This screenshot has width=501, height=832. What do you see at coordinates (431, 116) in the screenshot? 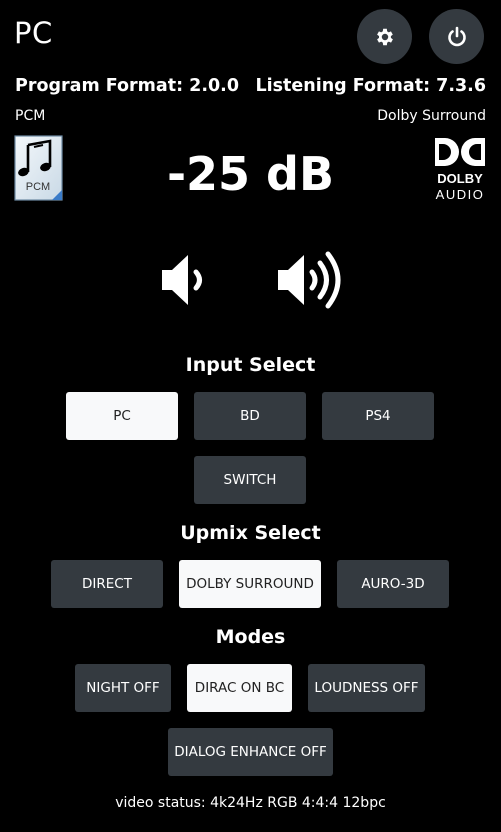
I see `listening-format-type: Dolby Surround` at bounding box center [431, 116].